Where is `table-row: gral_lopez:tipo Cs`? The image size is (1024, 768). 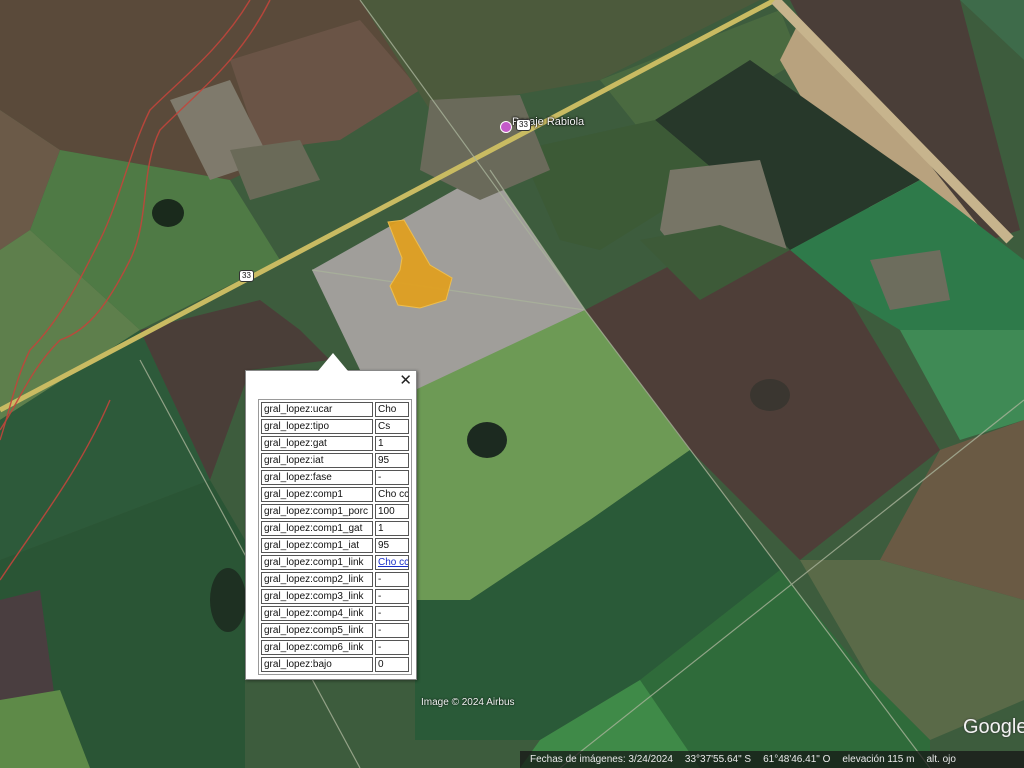
table-row: gral_lopez:tipo Cs is located at coordinates (335, 426).